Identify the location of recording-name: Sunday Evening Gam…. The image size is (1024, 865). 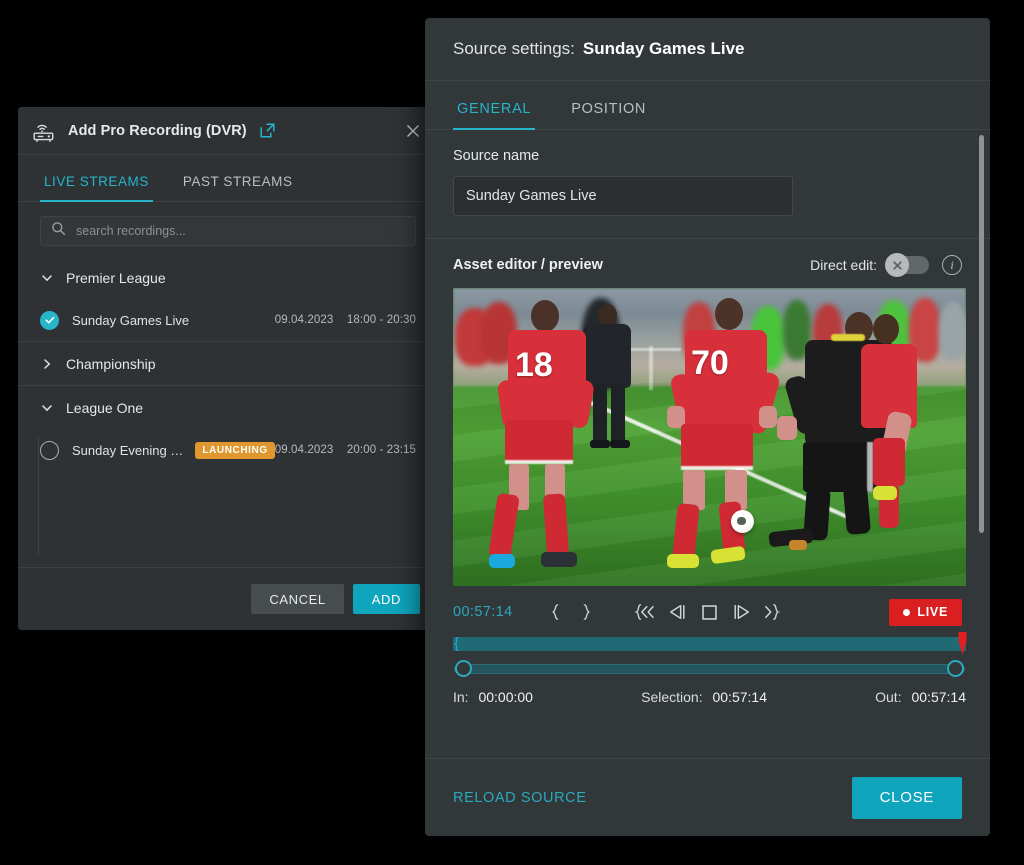
(128, 450).